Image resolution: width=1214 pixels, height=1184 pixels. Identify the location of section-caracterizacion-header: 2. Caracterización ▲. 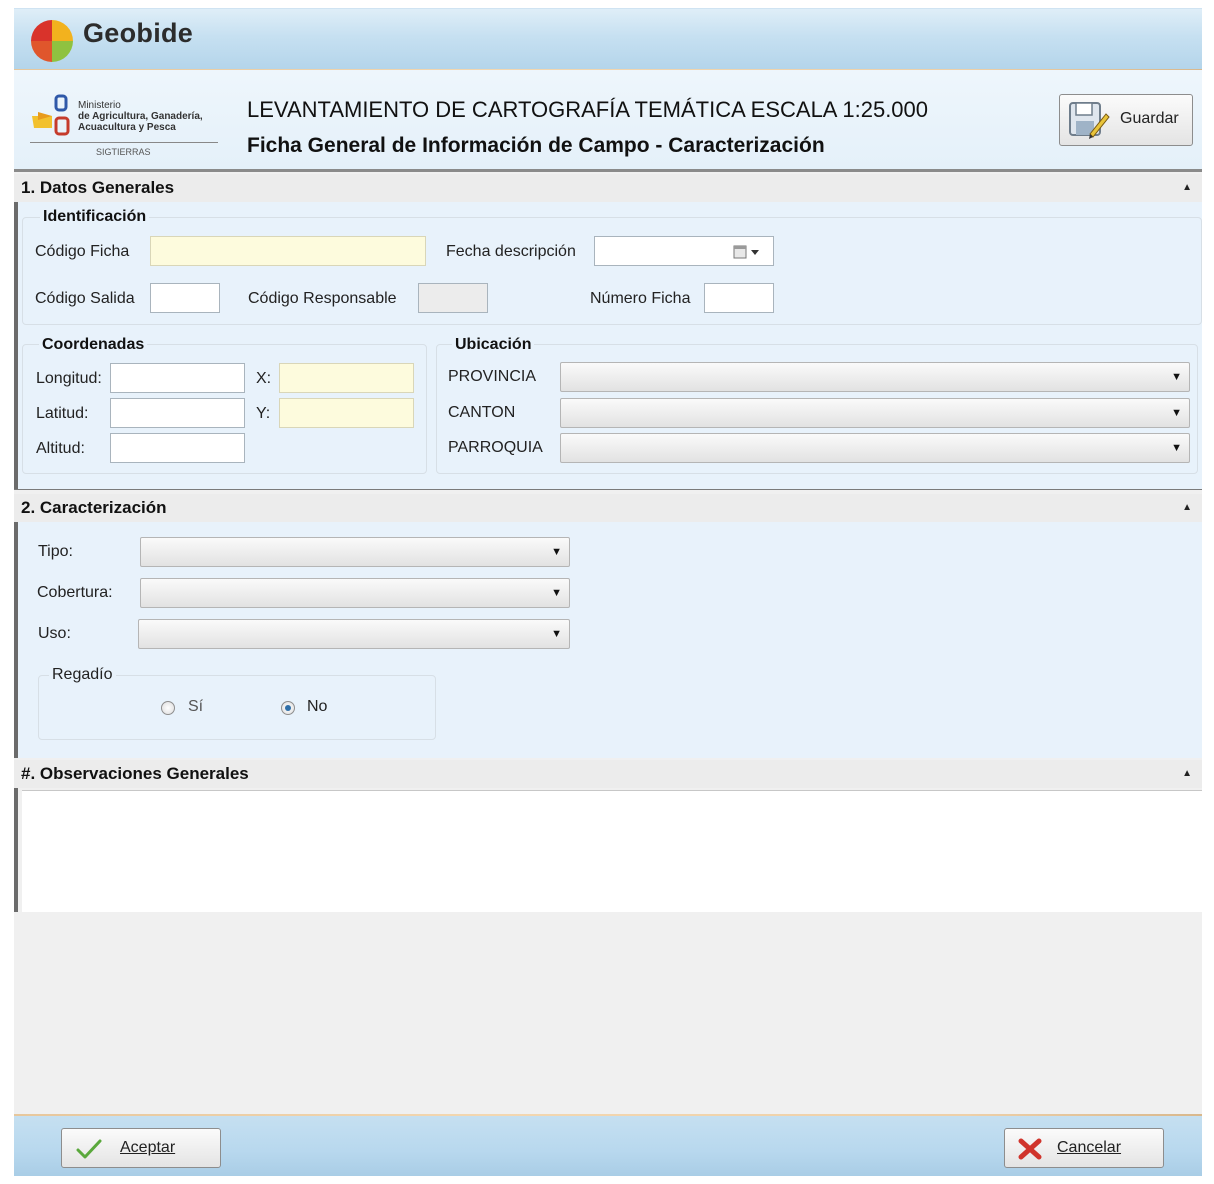
(608, 508).